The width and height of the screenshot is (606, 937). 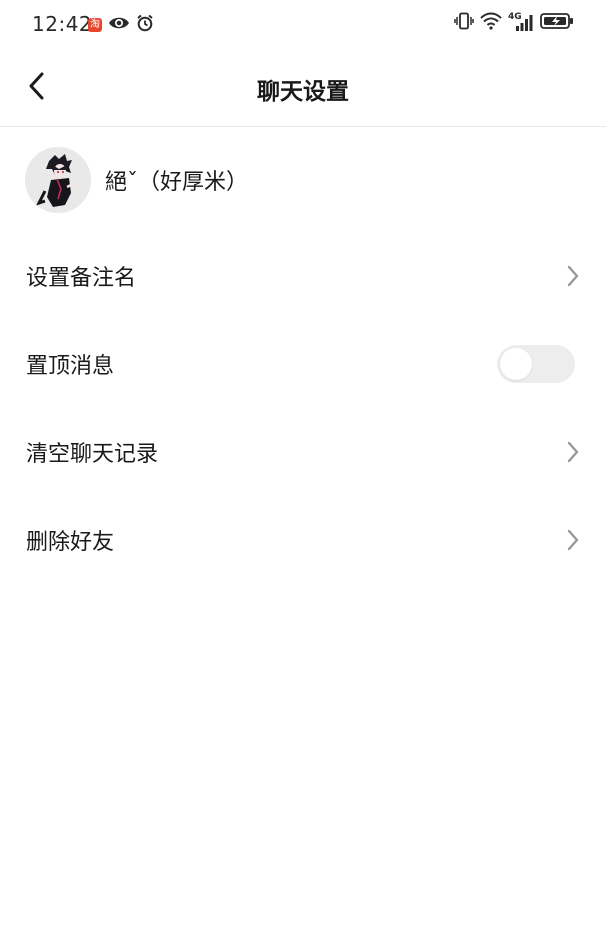 What do you see at coordinates (177, 182) in the screenshot?
I see `profile-name: 絕ˇ（好厚米）` at bounding box center [177, 182].